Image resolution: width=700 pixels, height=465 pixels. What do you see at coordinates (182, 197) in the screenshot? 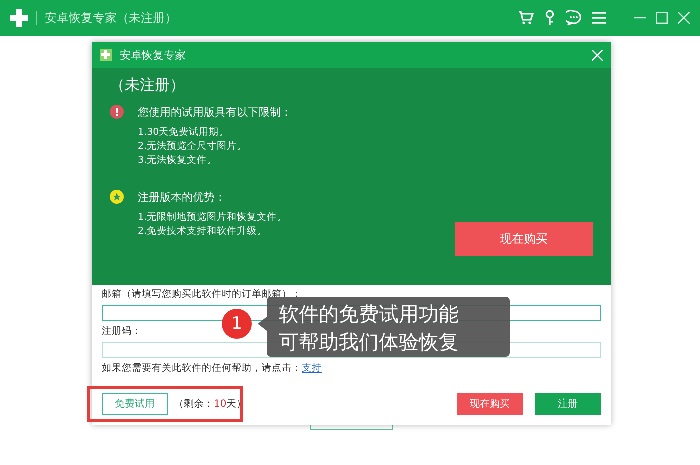
I see `section-heading: 注册版本的优势：` at bounding box center [182, 197].